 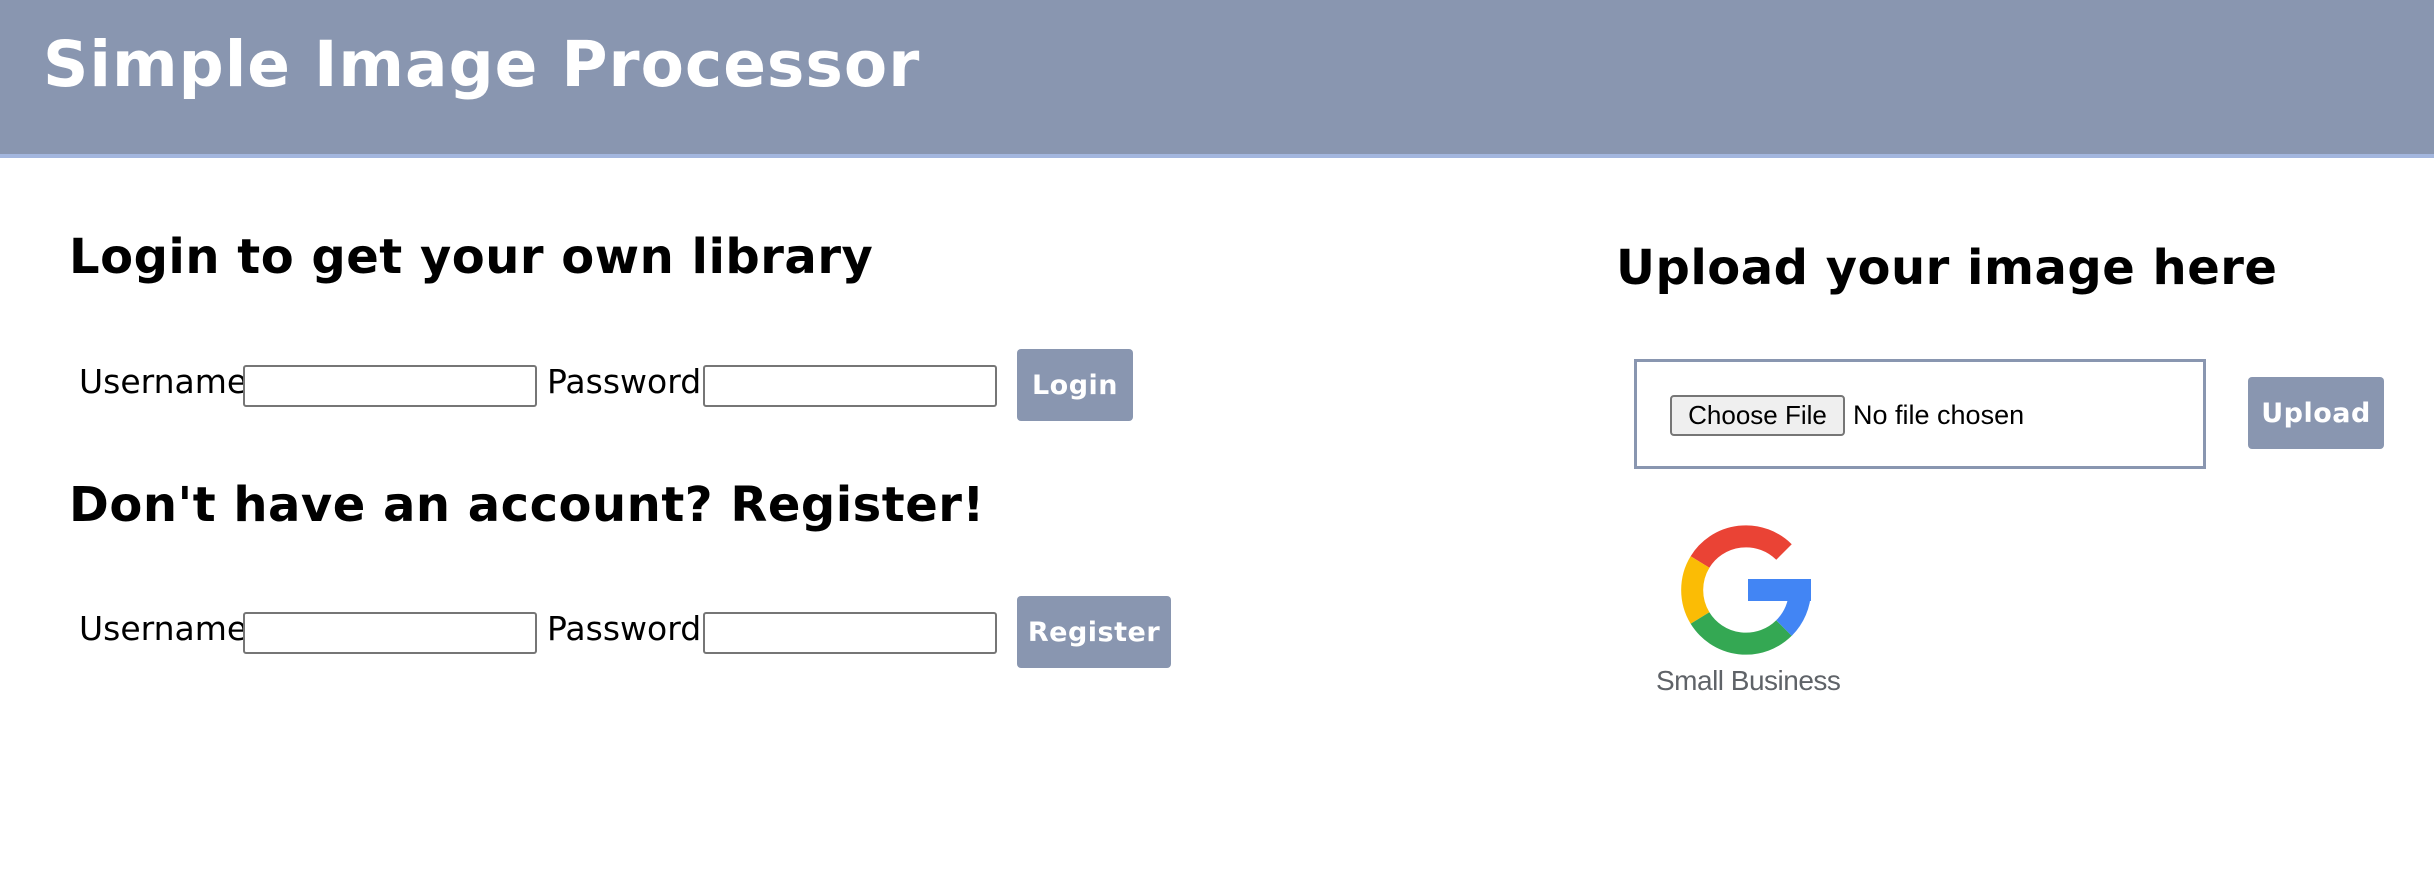 I want to click on login-username-label: Username, so click(x=163, y=381).